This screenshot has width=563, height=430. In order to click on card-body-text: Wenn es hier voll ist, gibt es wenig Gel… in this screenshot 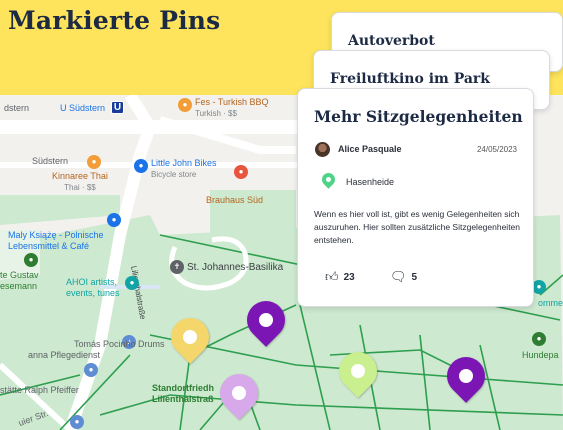, I will do `click(417, 227)`.